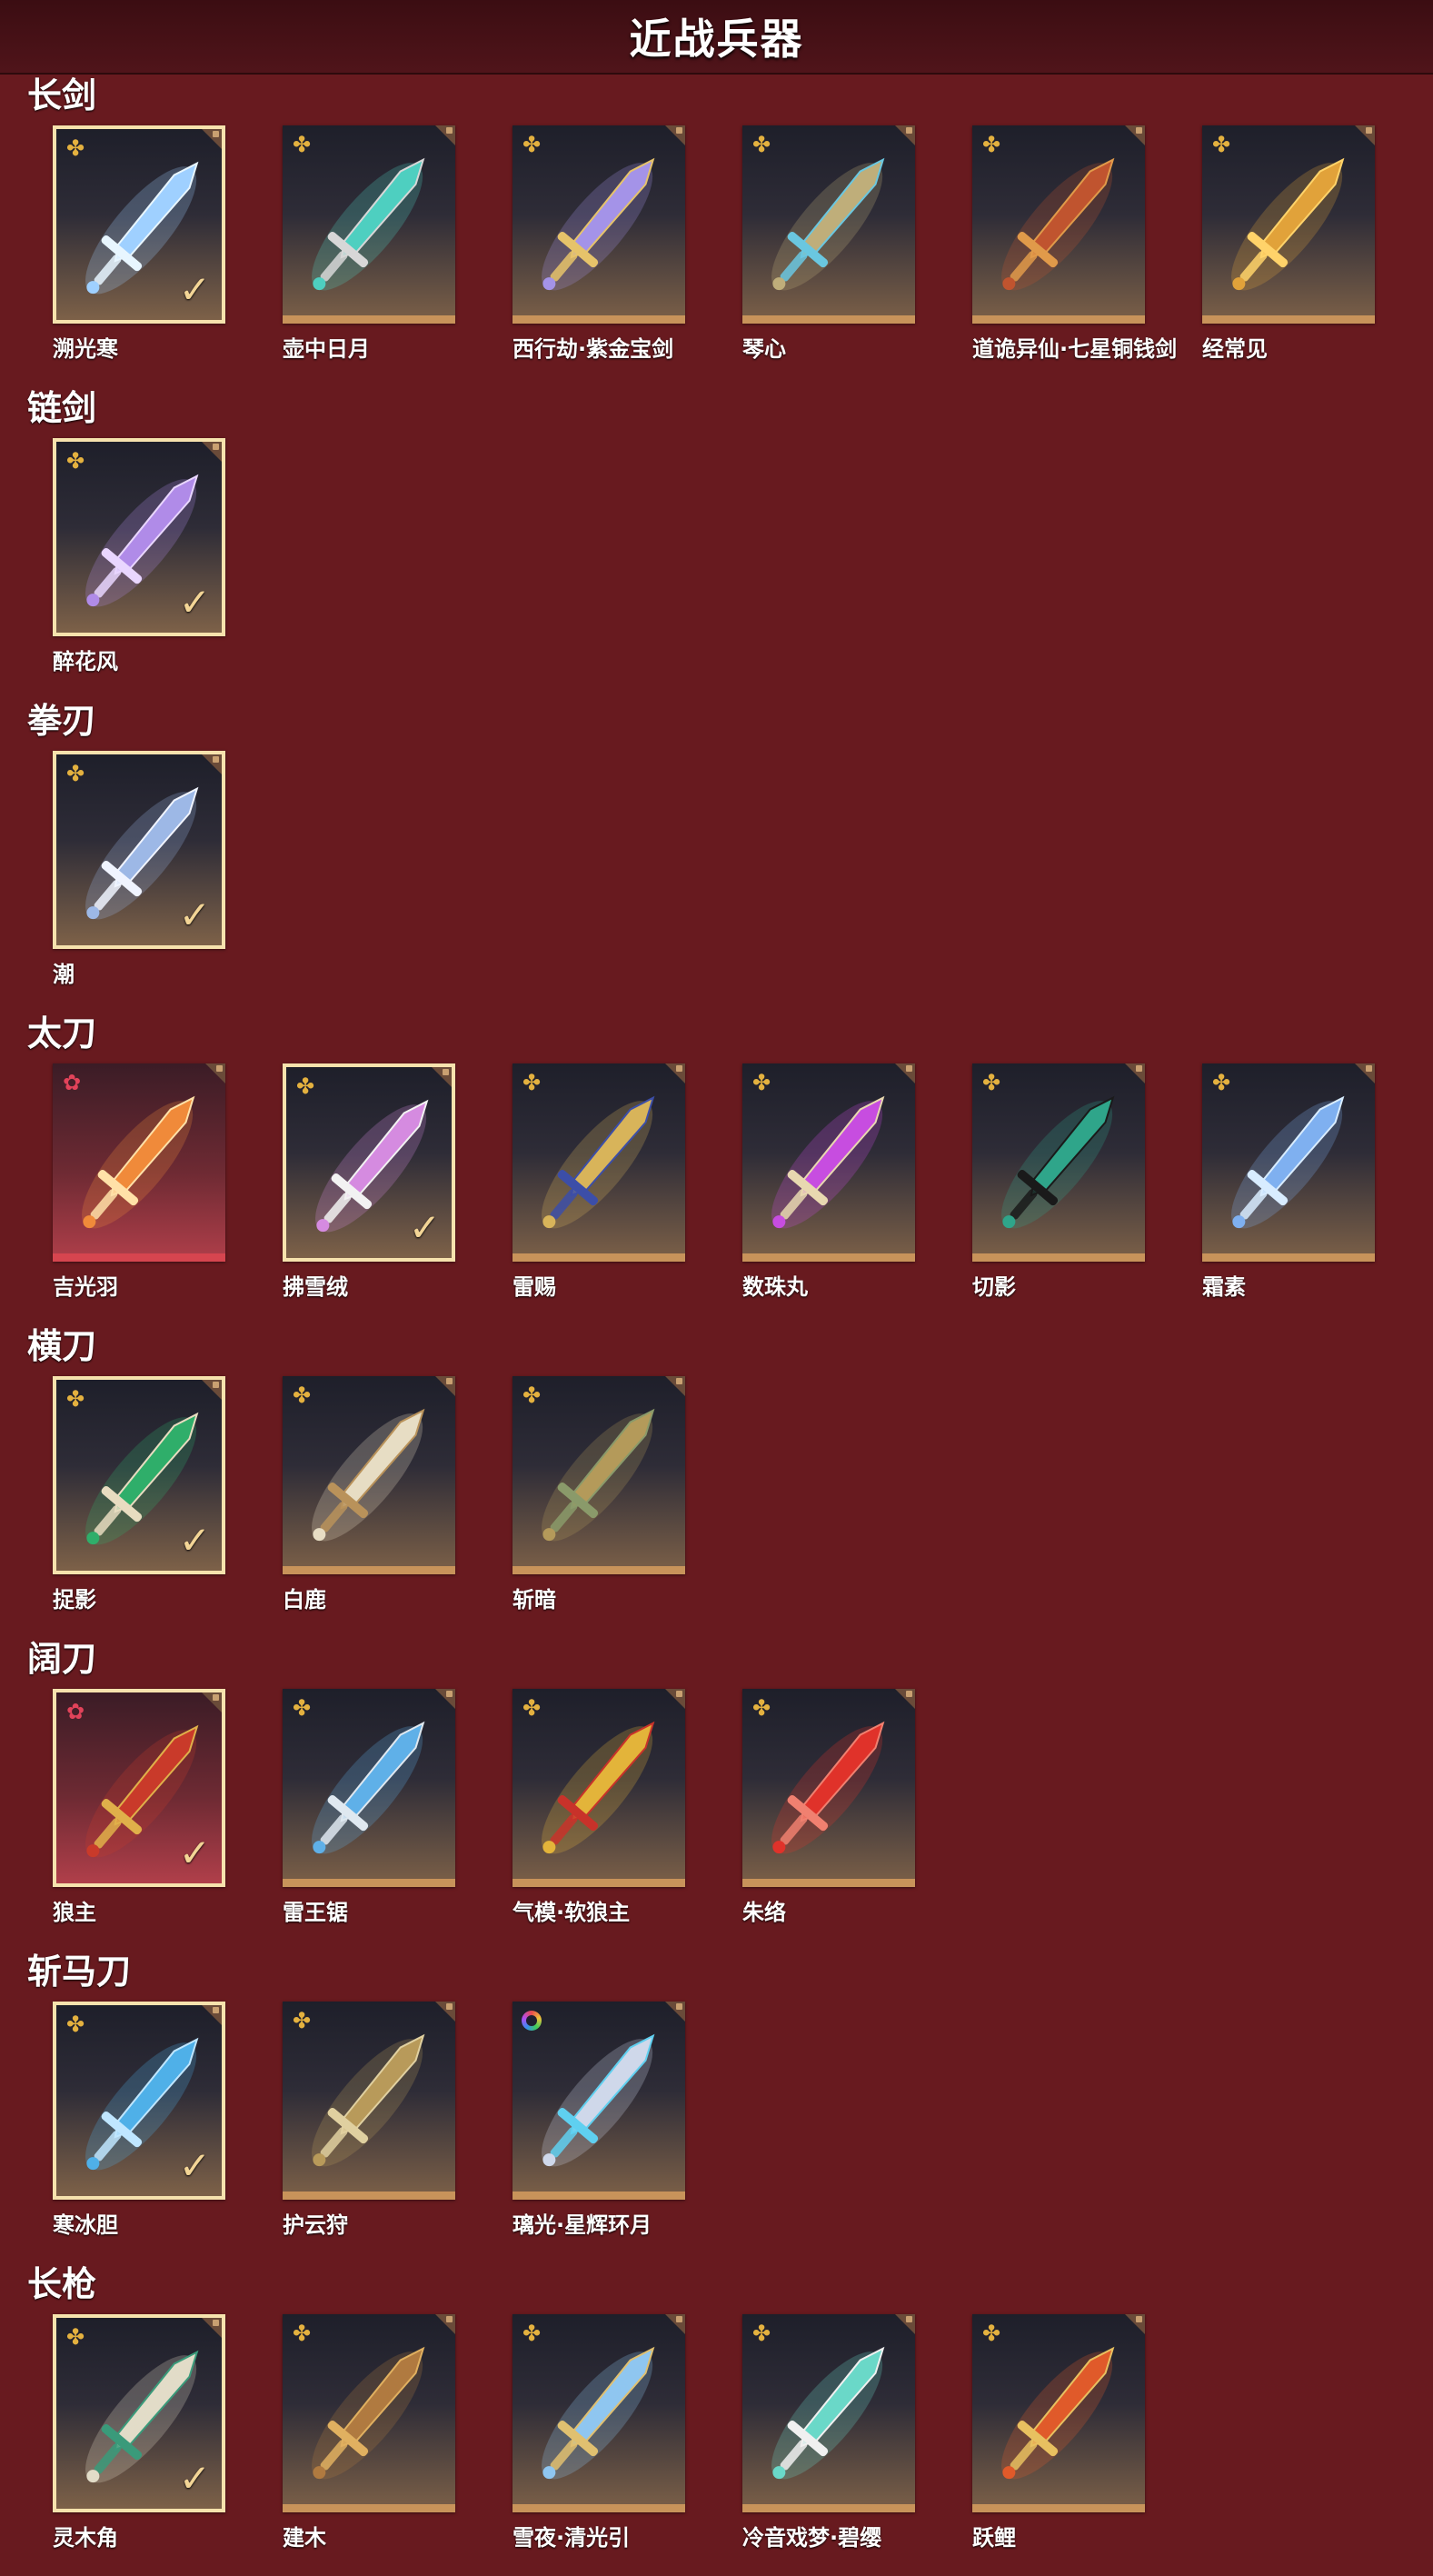  I want to click on weapon-item: ✿ ✓ 狼主, so click(142, 1811).